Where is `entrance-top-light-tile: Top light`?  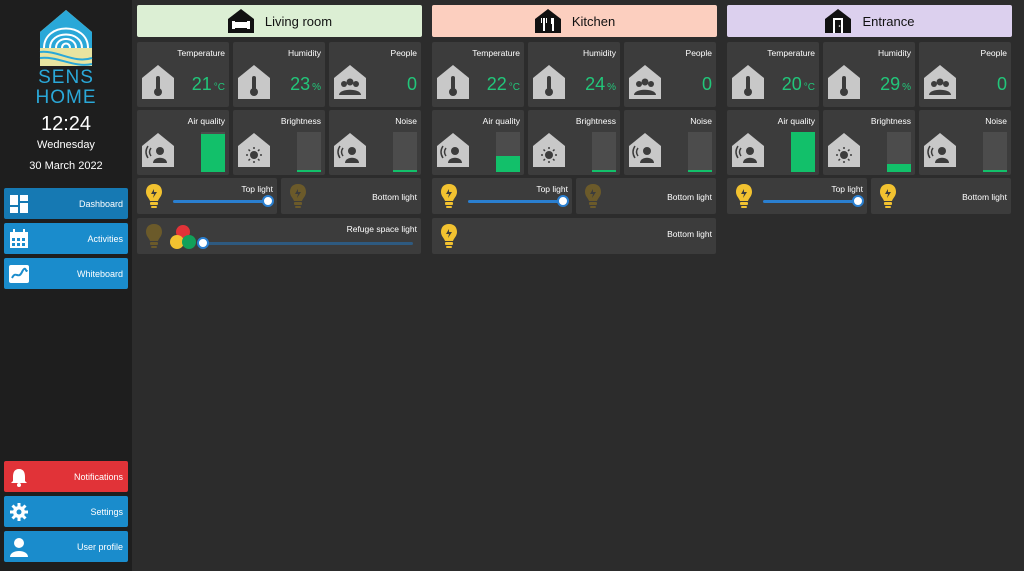 entrance-top-light-tile: Top light is located at coordinates (797, 196).